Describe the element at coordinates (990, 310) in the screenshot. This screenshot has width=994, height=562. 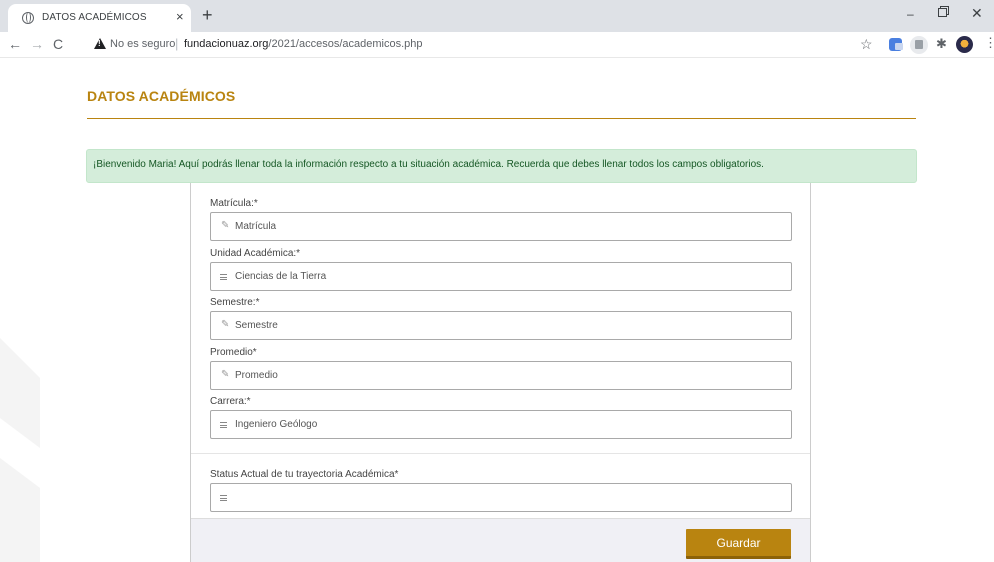
I see `scrollbar` at that location.